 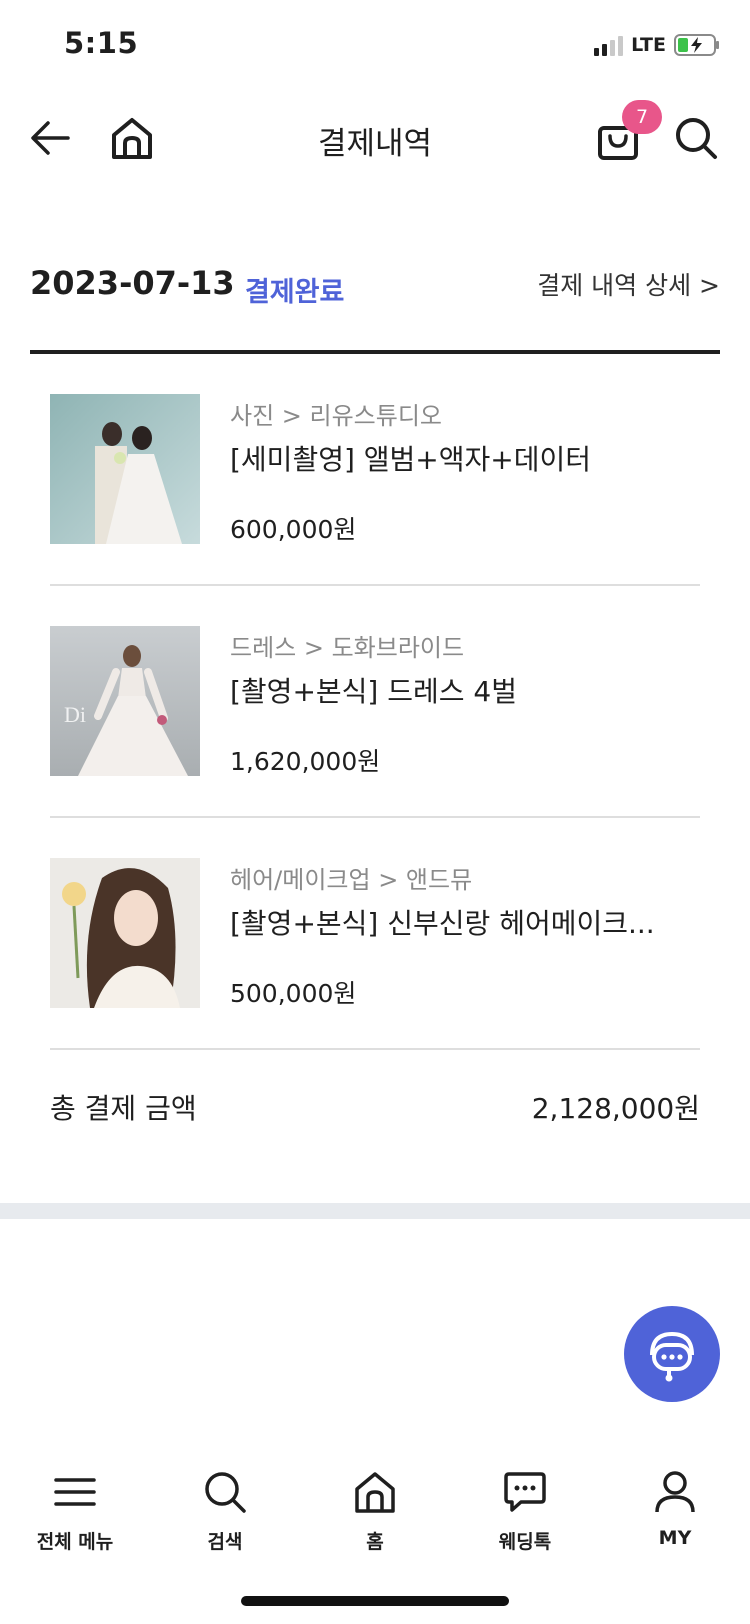 I want to click on item-thumbnail: Di, so click(x=125, y=701).